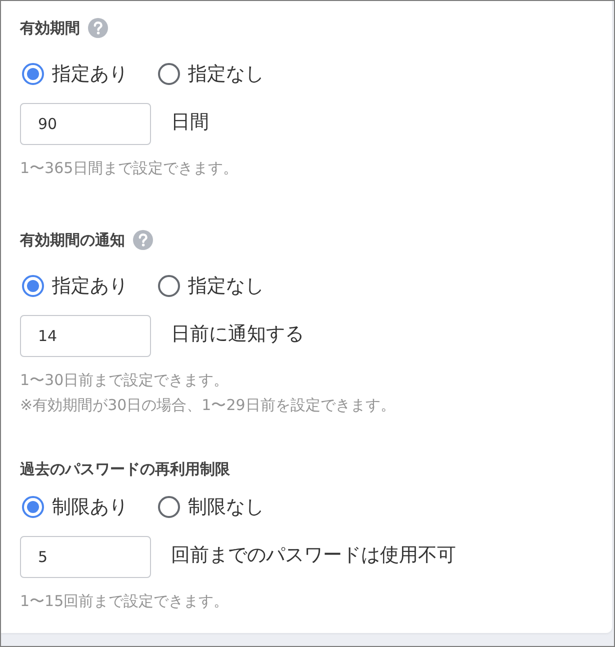  Describe the element at coordinates (125, 601) in the screenshot. I see `hint-text: 1〜15回前まで設定できます。` at that location.